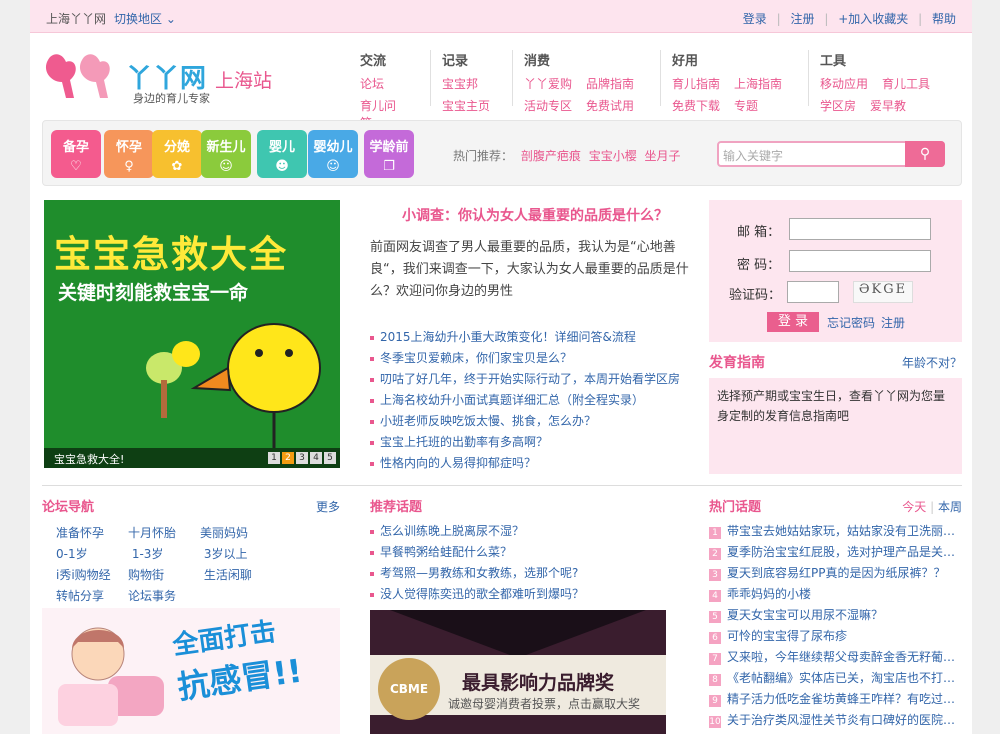 This screenshot has height=734, width=1000. I want to click on forum-link: 论坛事务, so click(164, 597).